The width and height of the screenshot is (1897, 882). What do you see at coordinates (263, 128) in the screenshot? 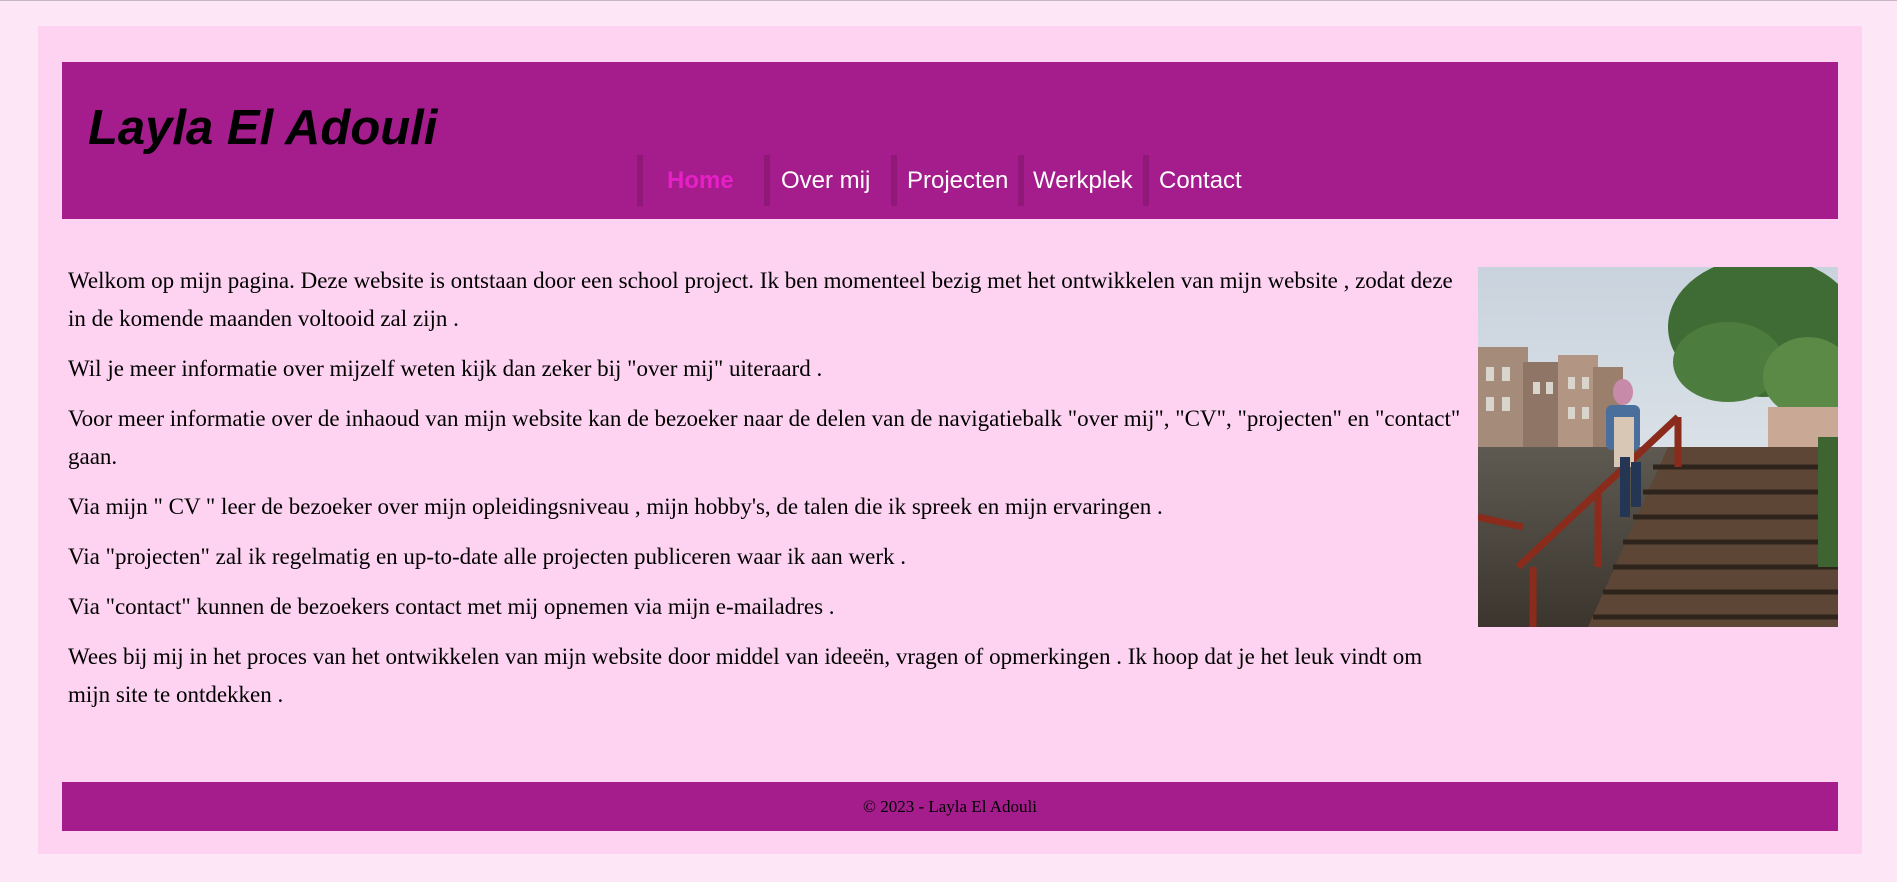
I see `site-title: Layla El Adouli` at bounding box center [263, 128].